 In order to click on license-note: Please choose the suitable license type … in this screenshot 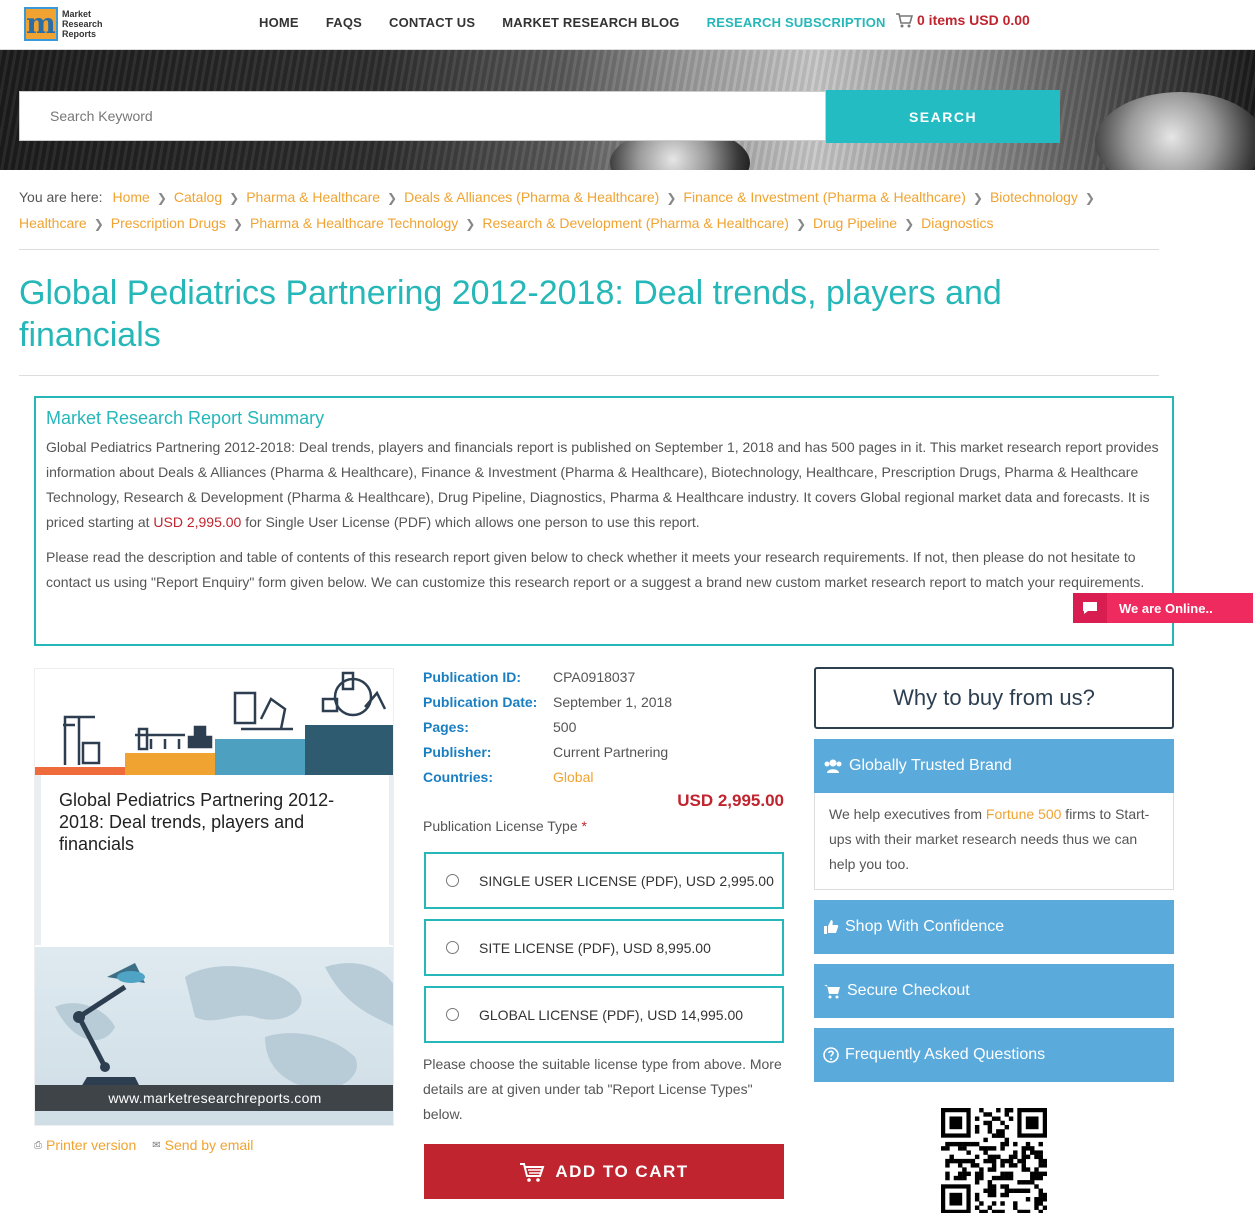, I will do `click(602, 1089)`.